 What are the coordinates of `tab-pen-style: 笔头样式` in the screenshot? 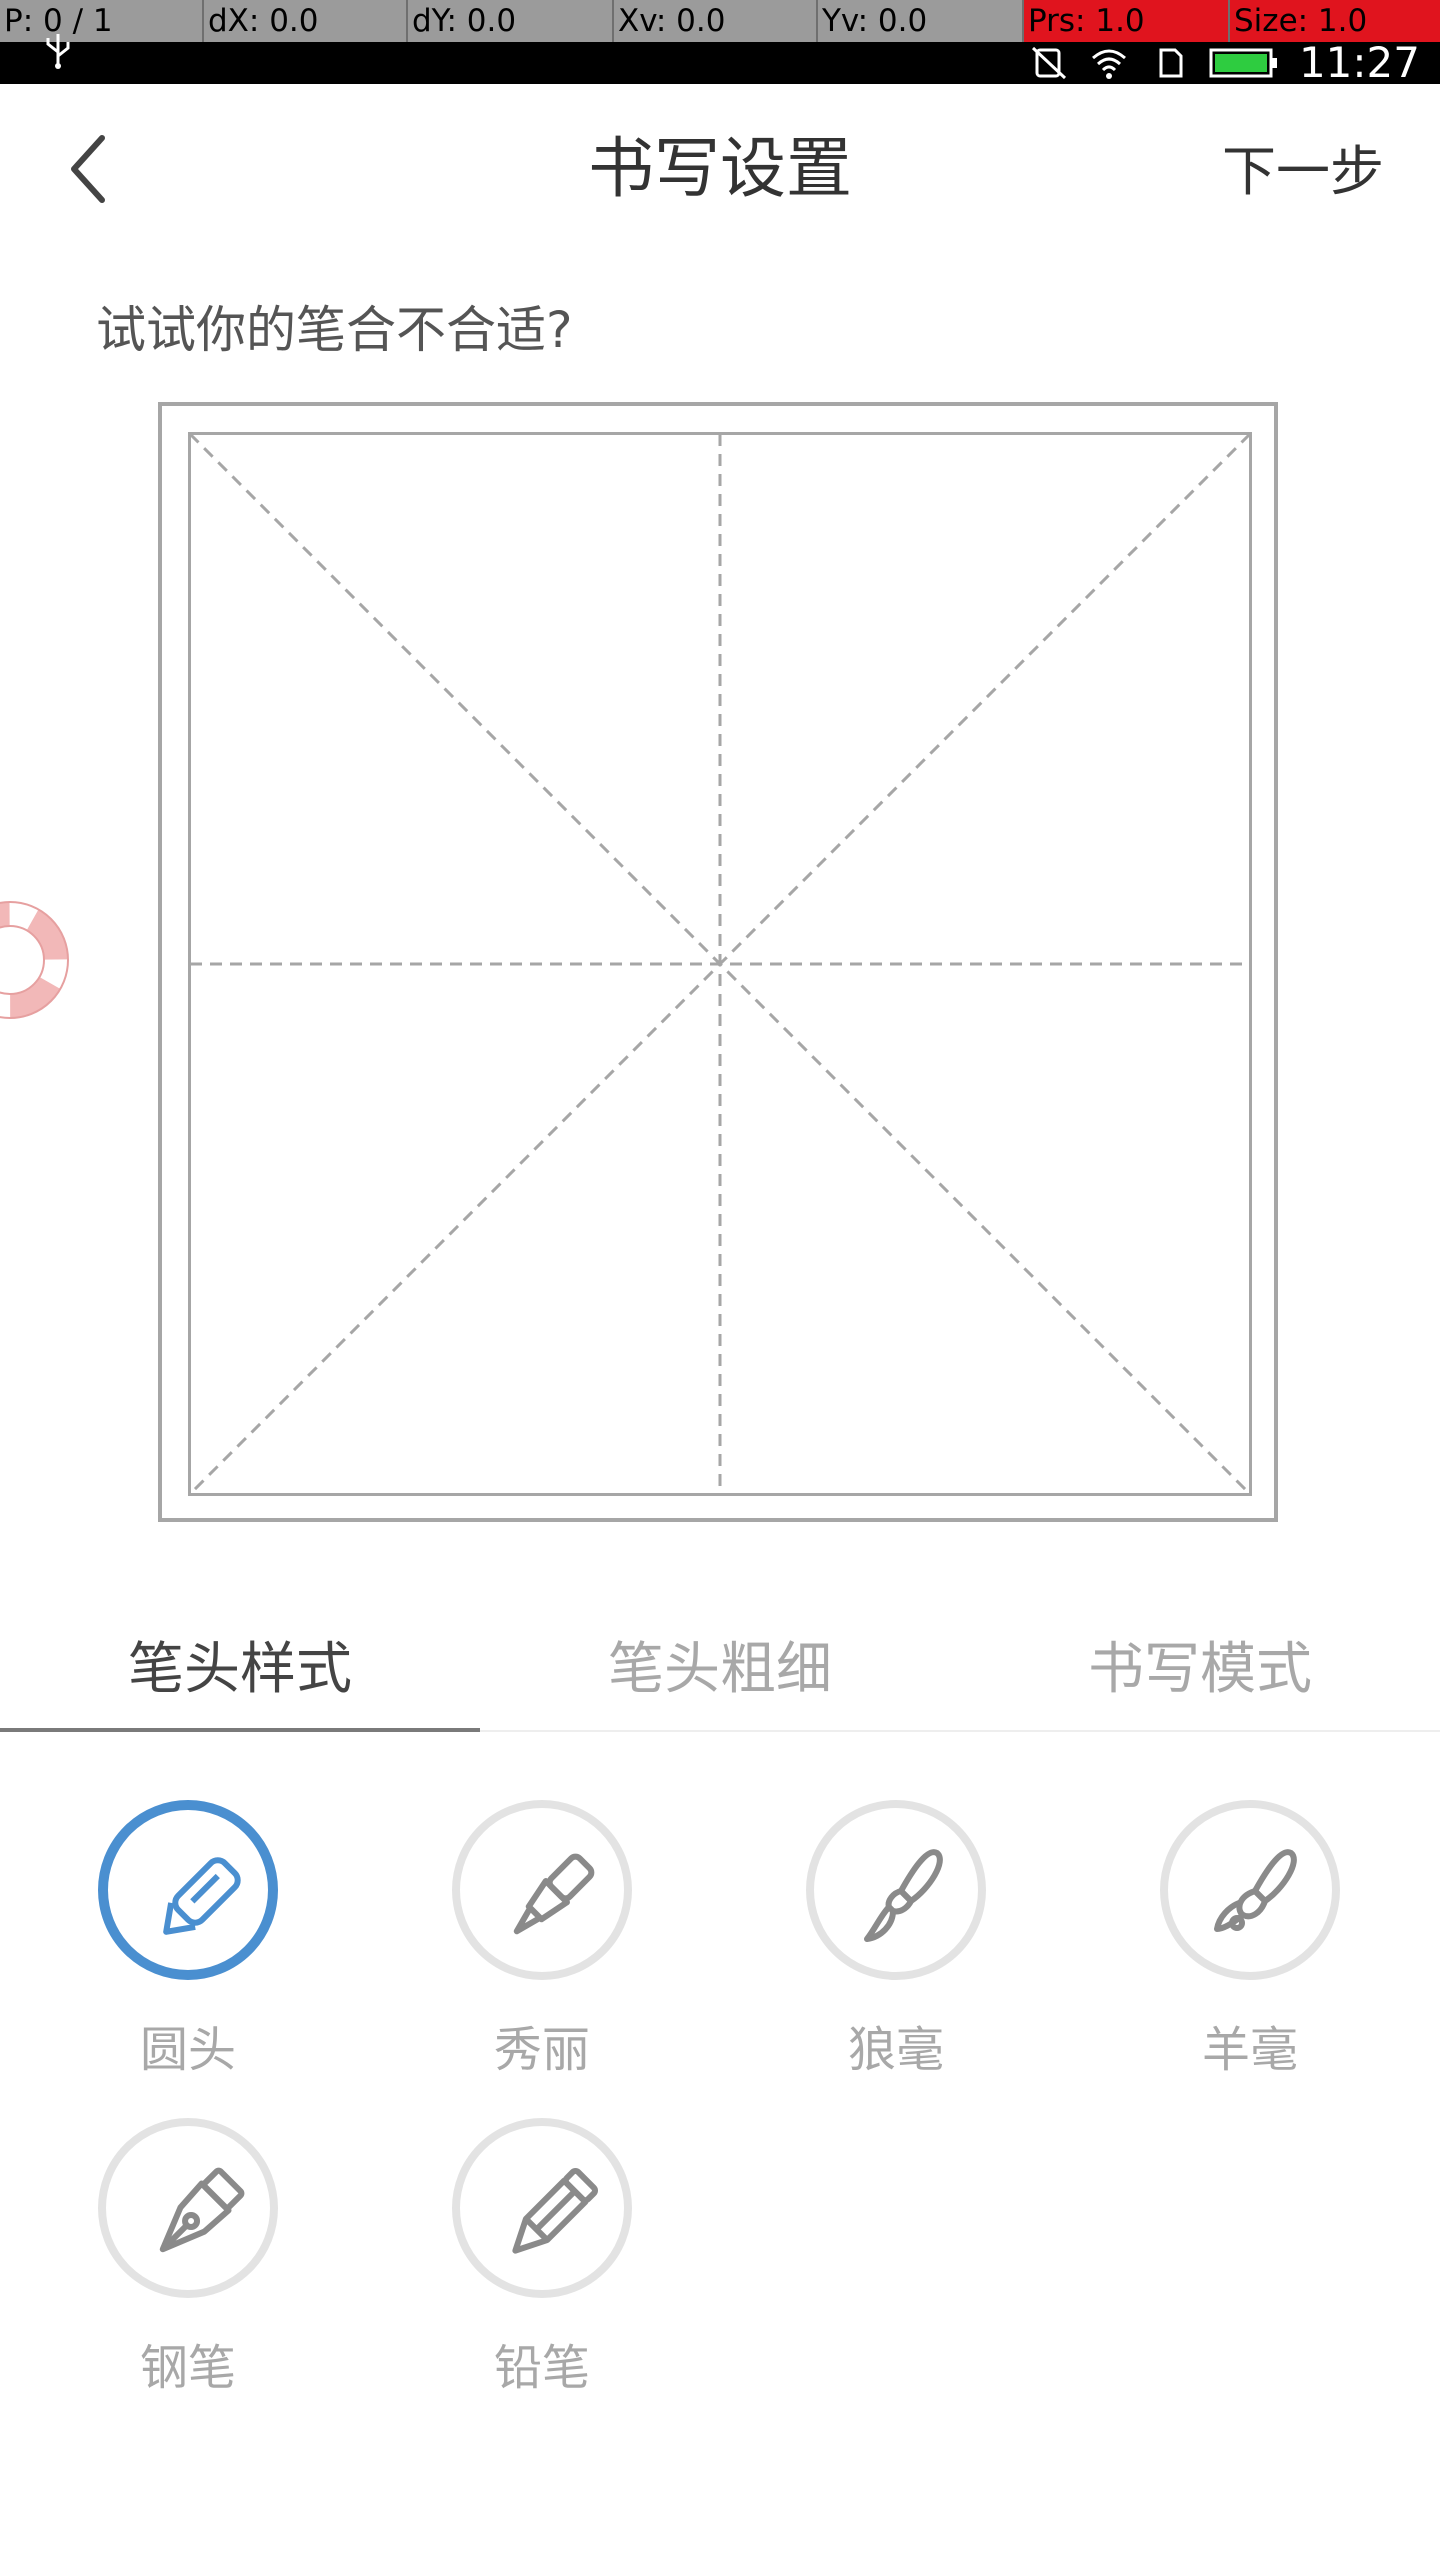 It's located at (240, 1670).